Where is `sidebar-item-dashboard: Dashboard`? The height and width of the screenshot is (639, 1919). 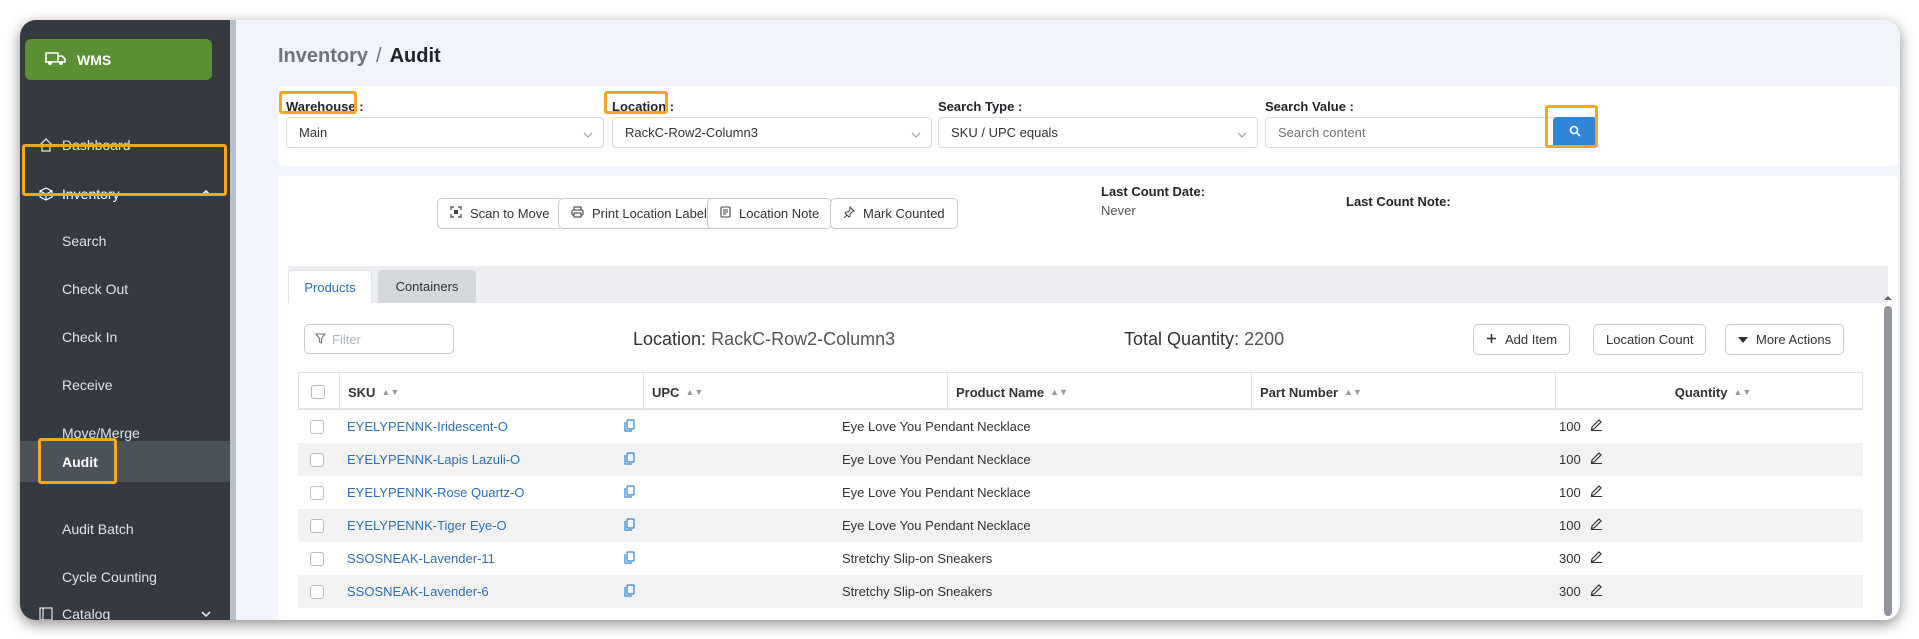
sidebar-item-dashboard: Dashboard is located at coordinates (125, 145).